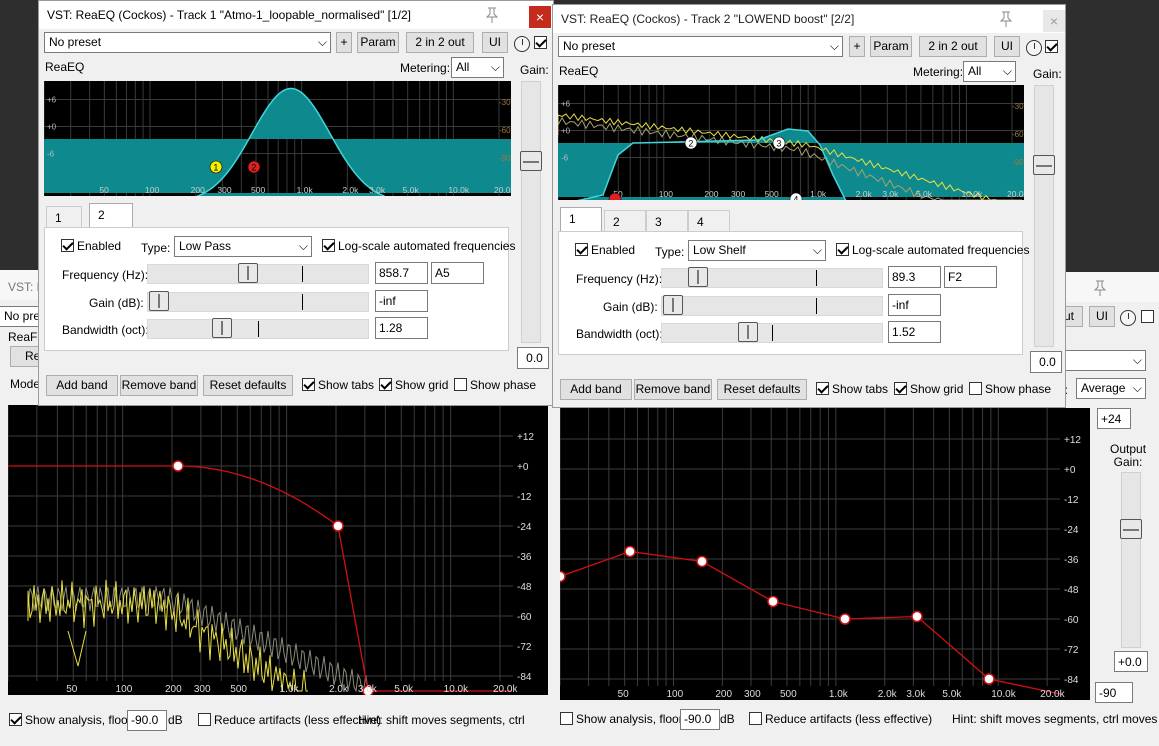 Image resolution: width=1159 pixels, height=746 pixels. What do you see at coordinates (667, 221) in the screenshot?
I see `tab-3: 3` at bounding box center [667, 221].